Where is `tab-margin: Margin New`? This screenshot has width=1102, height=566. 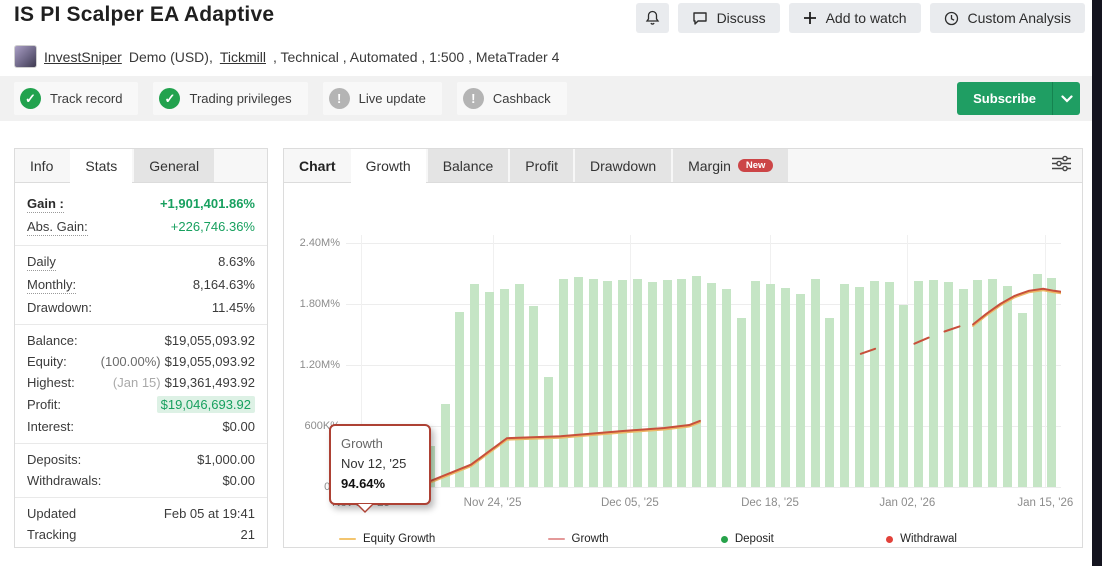 tab-margin: Margin New is located at coordinates (731, 165).